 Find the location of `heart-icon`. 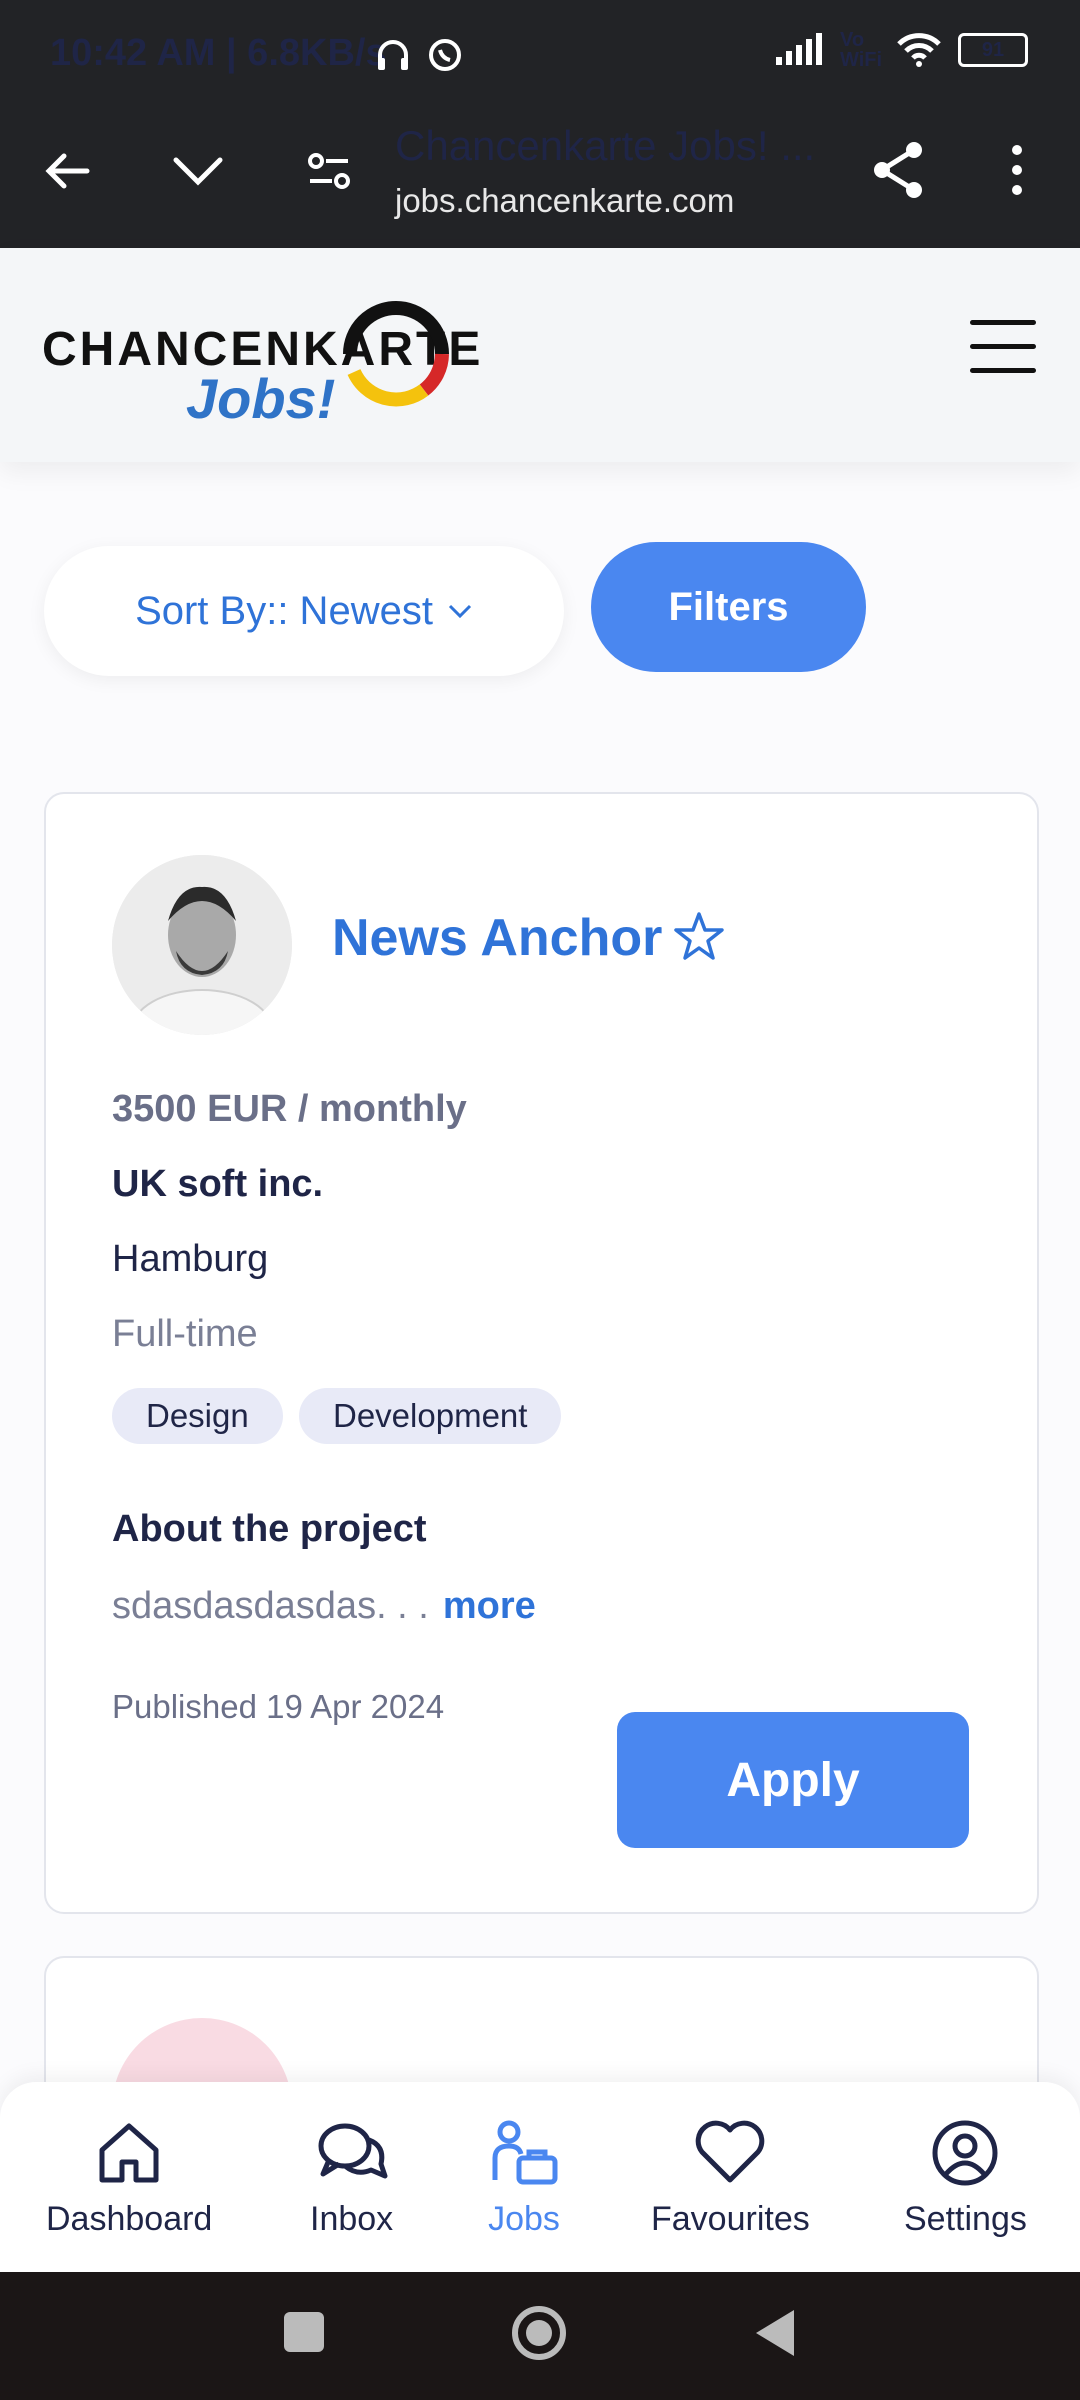

heart-icon is located at coordinates (730, 2151).